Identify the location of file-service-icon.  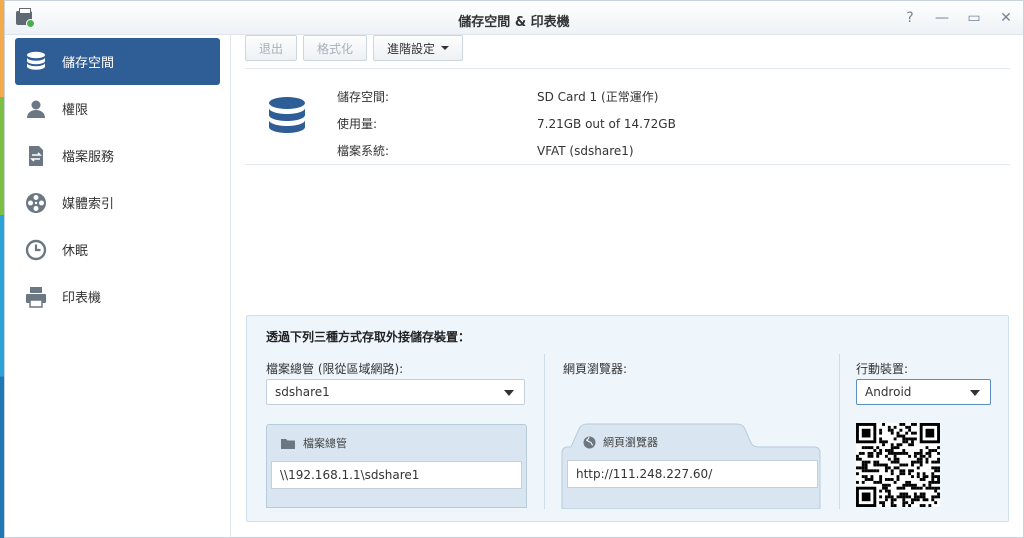
(36, 156).